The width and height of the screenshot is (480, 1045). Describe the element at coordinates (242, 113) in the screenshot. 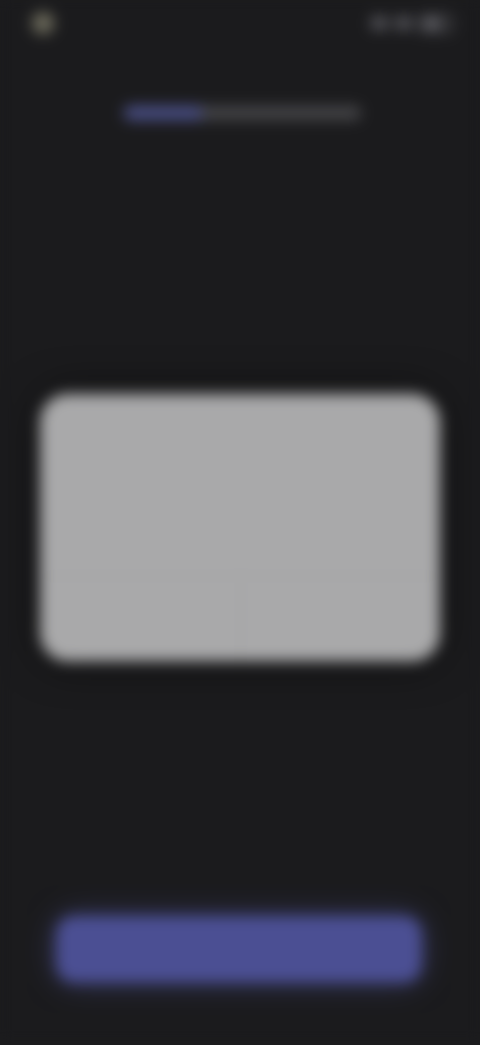

I see `onboarding-progress-bar` at that location.